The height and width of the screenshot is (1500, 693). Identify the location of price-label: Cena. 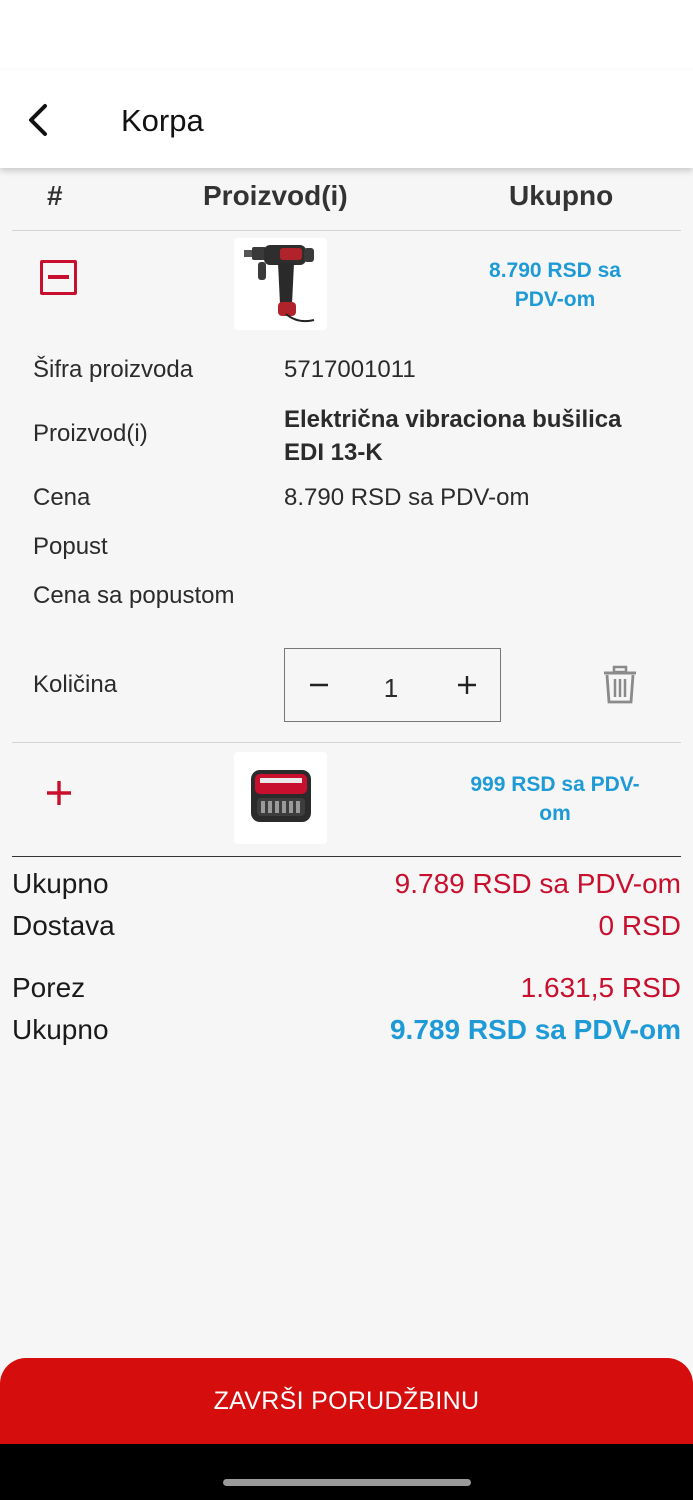
(62, 497).